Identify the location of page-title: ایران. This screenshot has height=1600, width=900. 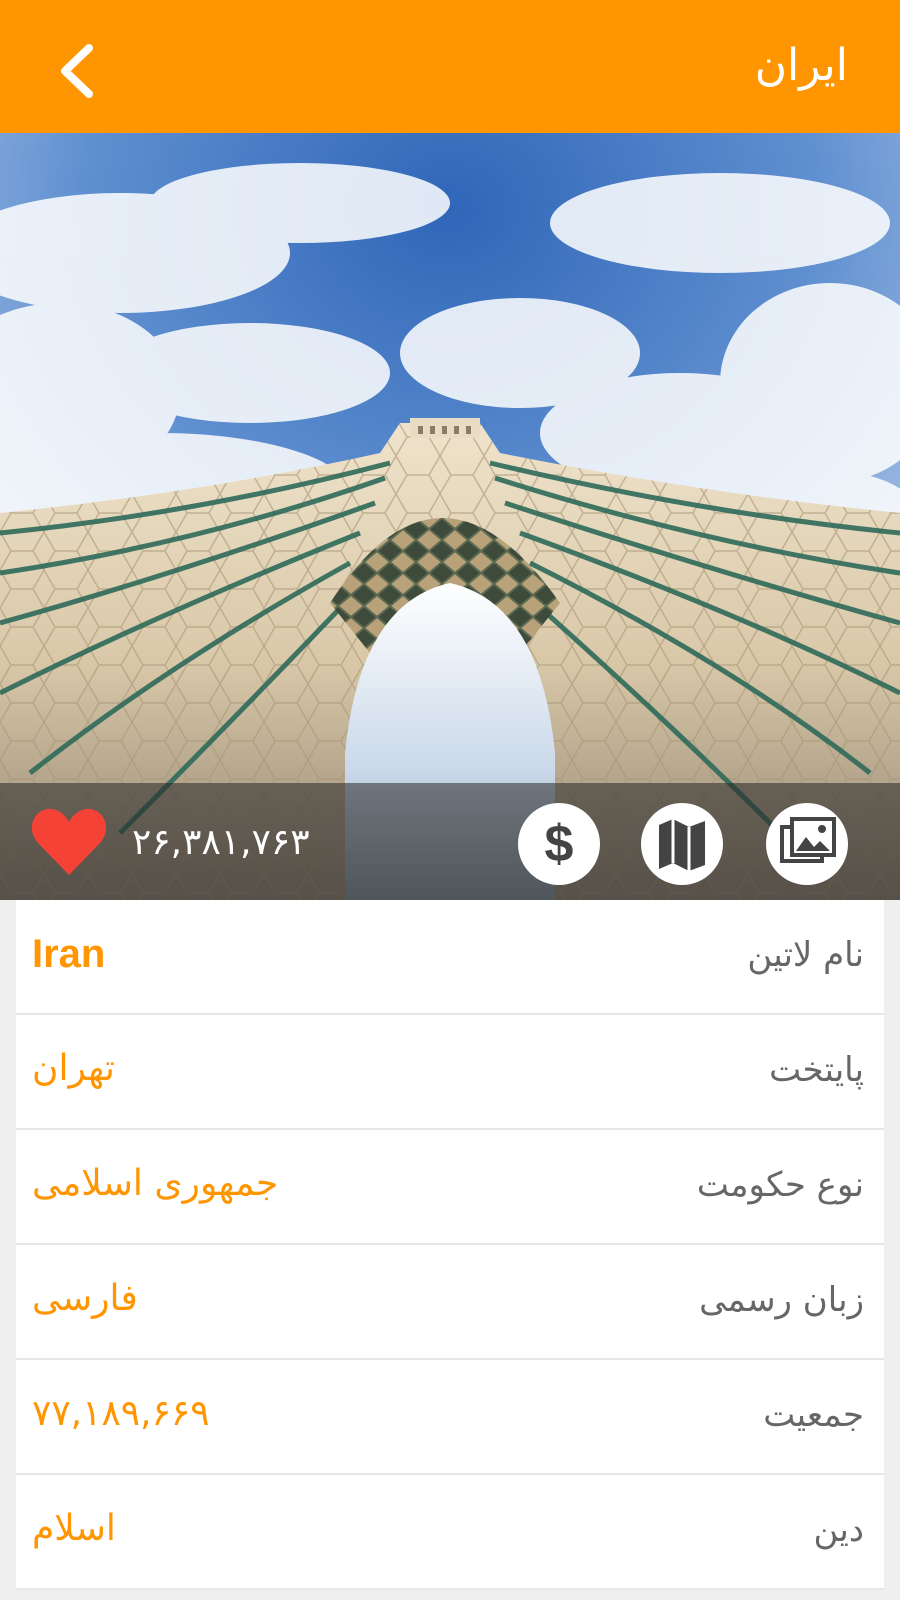
(801, 65).